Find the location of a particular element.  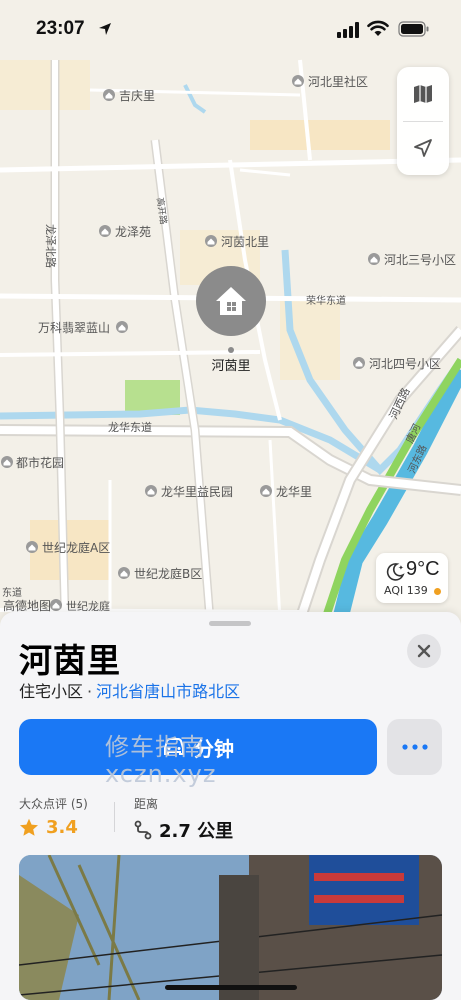

route-icon is located at coordinates (143, 830).